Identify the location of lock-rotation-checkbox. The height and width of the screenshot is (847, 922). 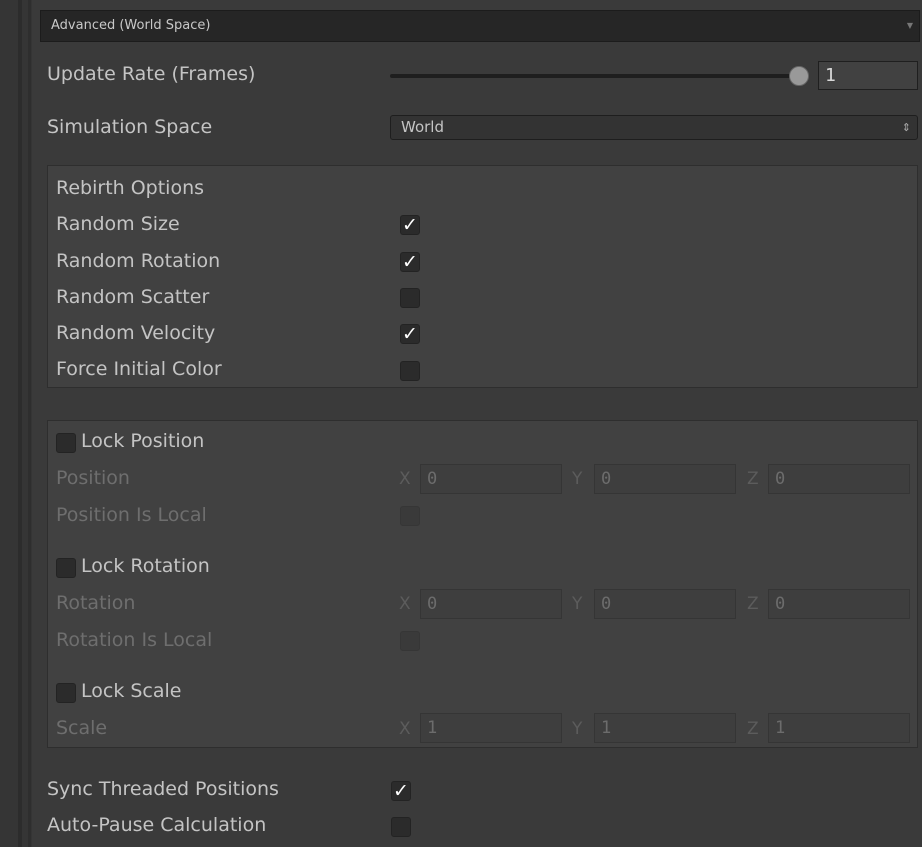
(66, 568).